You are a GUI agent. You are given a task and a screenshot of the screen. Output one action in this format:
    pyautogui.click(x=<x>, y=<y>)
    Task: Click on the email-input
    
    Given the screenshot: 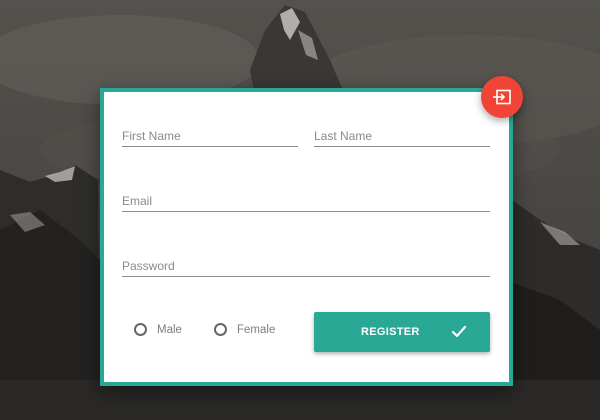 What is the action you would take?
    pyautogui.click(x=306, y=201)
    